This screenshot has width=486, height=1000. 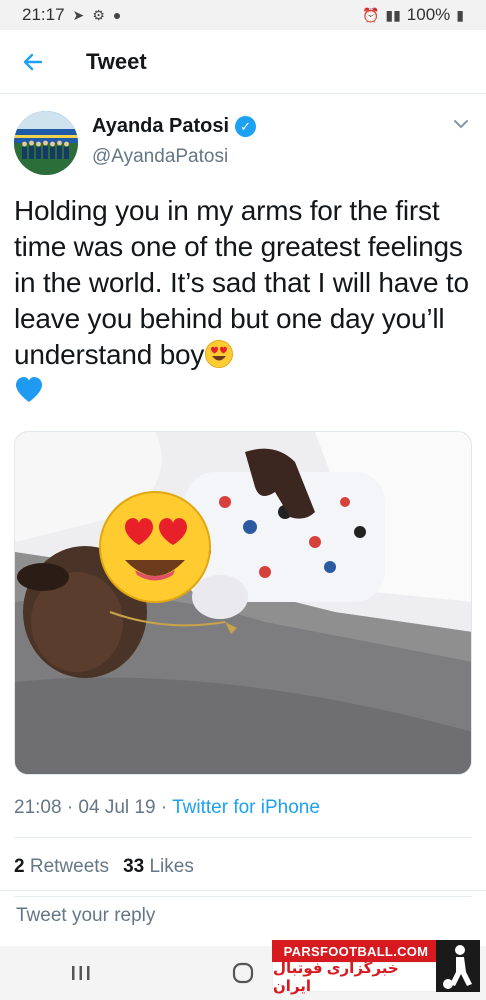 I want to click on heart-eyes-emoji-icon, so click(x=219, y=354).